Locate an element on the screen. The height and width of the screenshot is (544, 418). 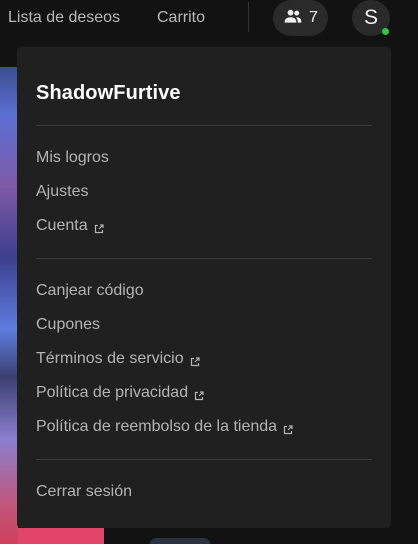
menu-item-label: Cerrar sesión is located at coordinates (84, 491).